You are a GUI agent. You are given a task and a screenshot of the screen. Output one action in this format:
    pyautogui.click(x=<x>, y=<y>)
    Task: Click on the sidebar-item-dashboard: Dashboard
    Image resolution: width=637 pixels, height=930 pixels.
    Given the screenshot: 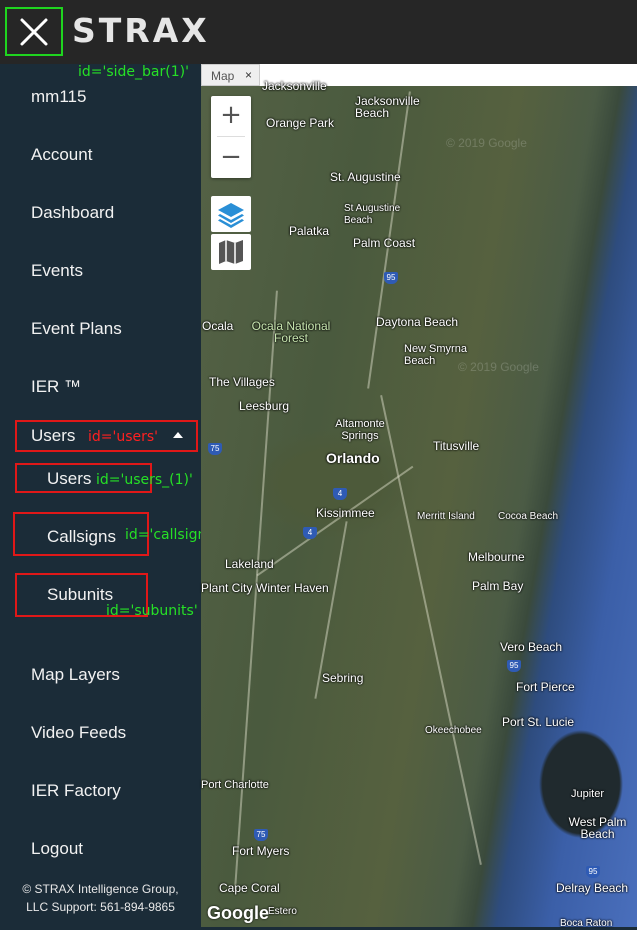 What is the action you would take?
    pyautogui.click(x=72, y=213)
    